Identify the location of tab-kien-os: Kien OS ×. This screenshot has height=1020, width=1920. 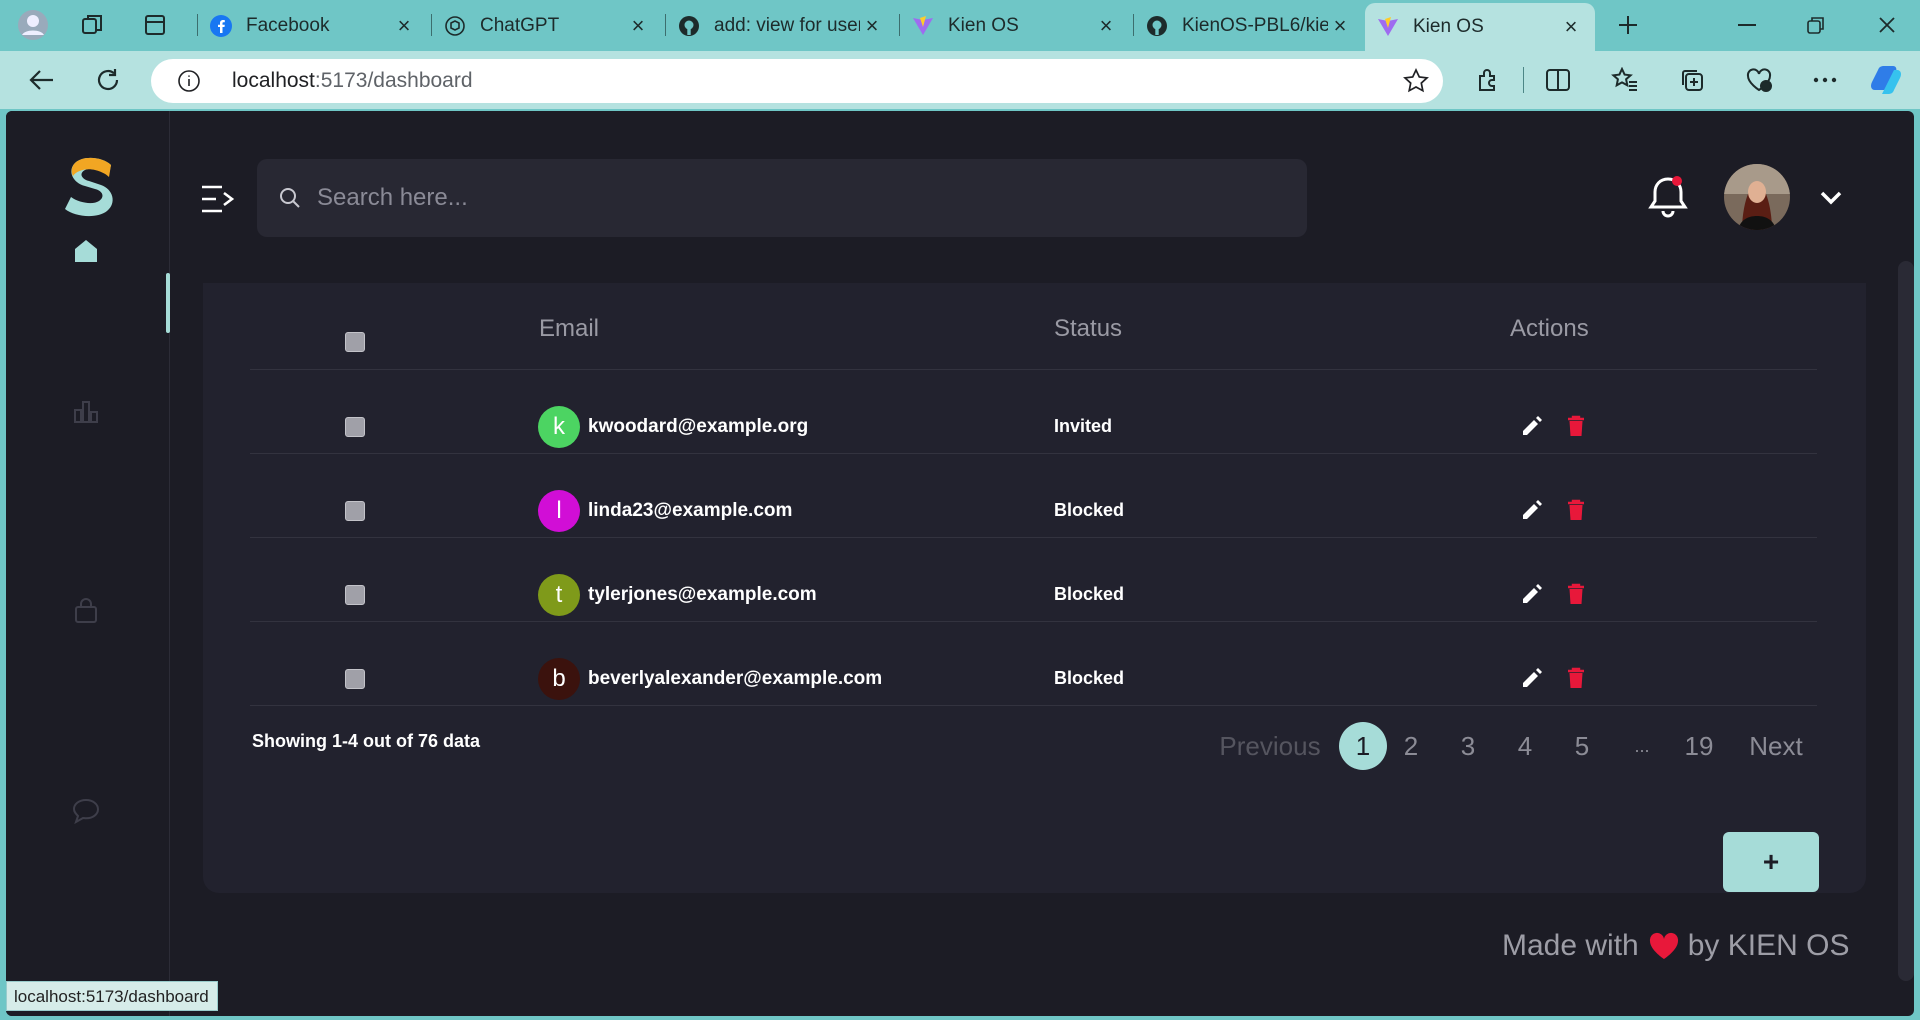
(1015, 26).